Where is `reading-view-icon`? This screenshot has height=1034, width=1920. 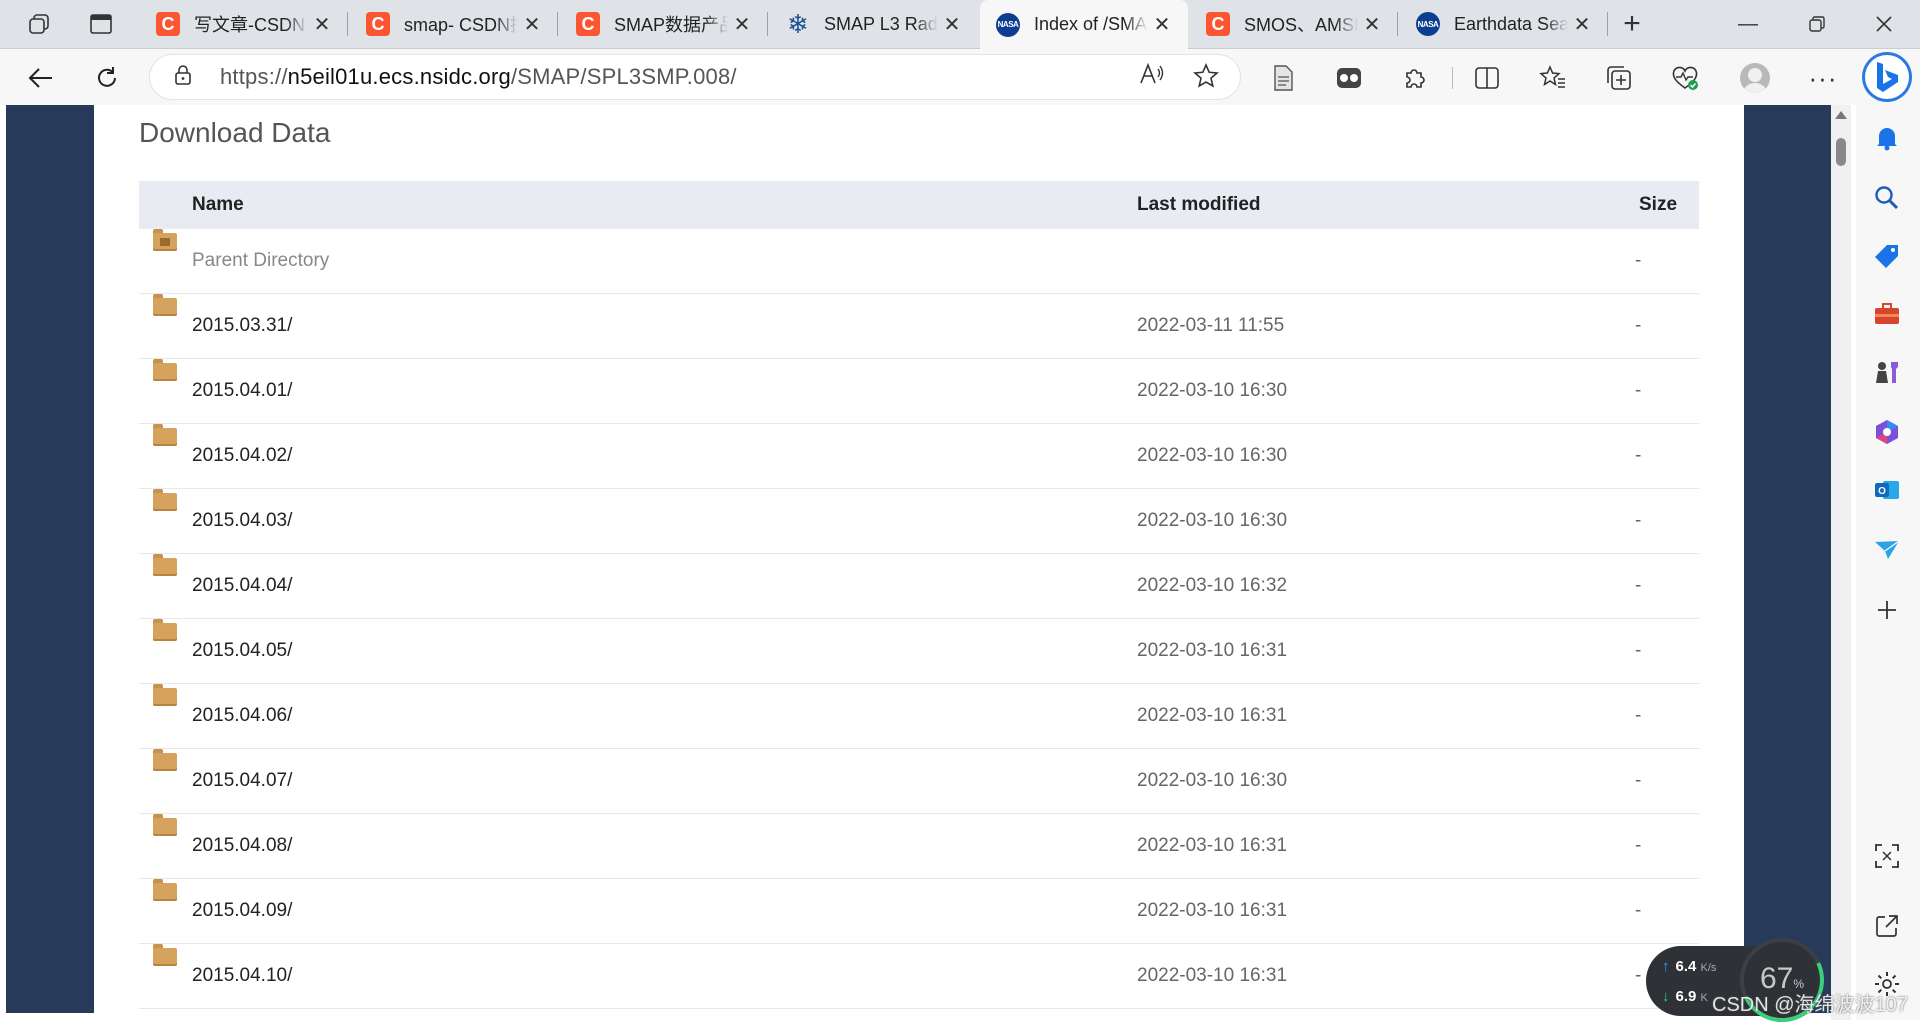
reading-view-icon is located at coordinates (1283, 78).